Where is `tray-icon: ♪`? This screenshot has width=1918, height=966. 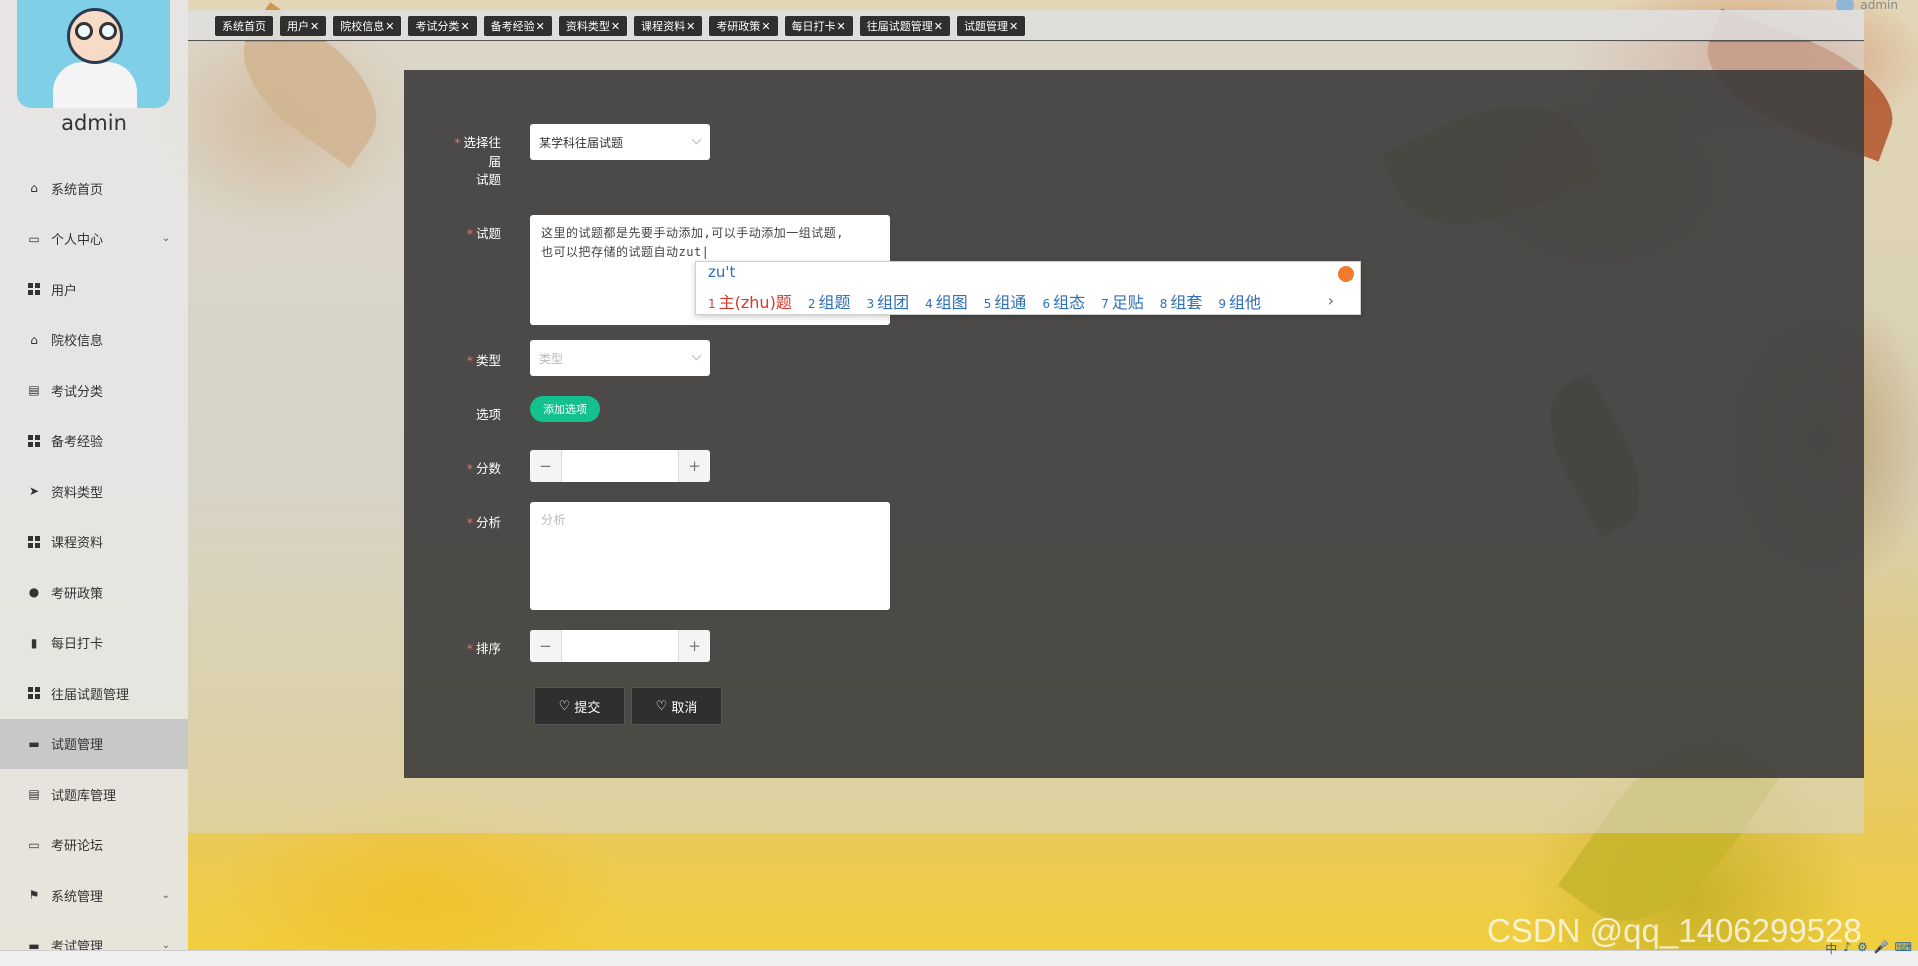 tray-icon: ♪ is located at coordinates (1847, 948).